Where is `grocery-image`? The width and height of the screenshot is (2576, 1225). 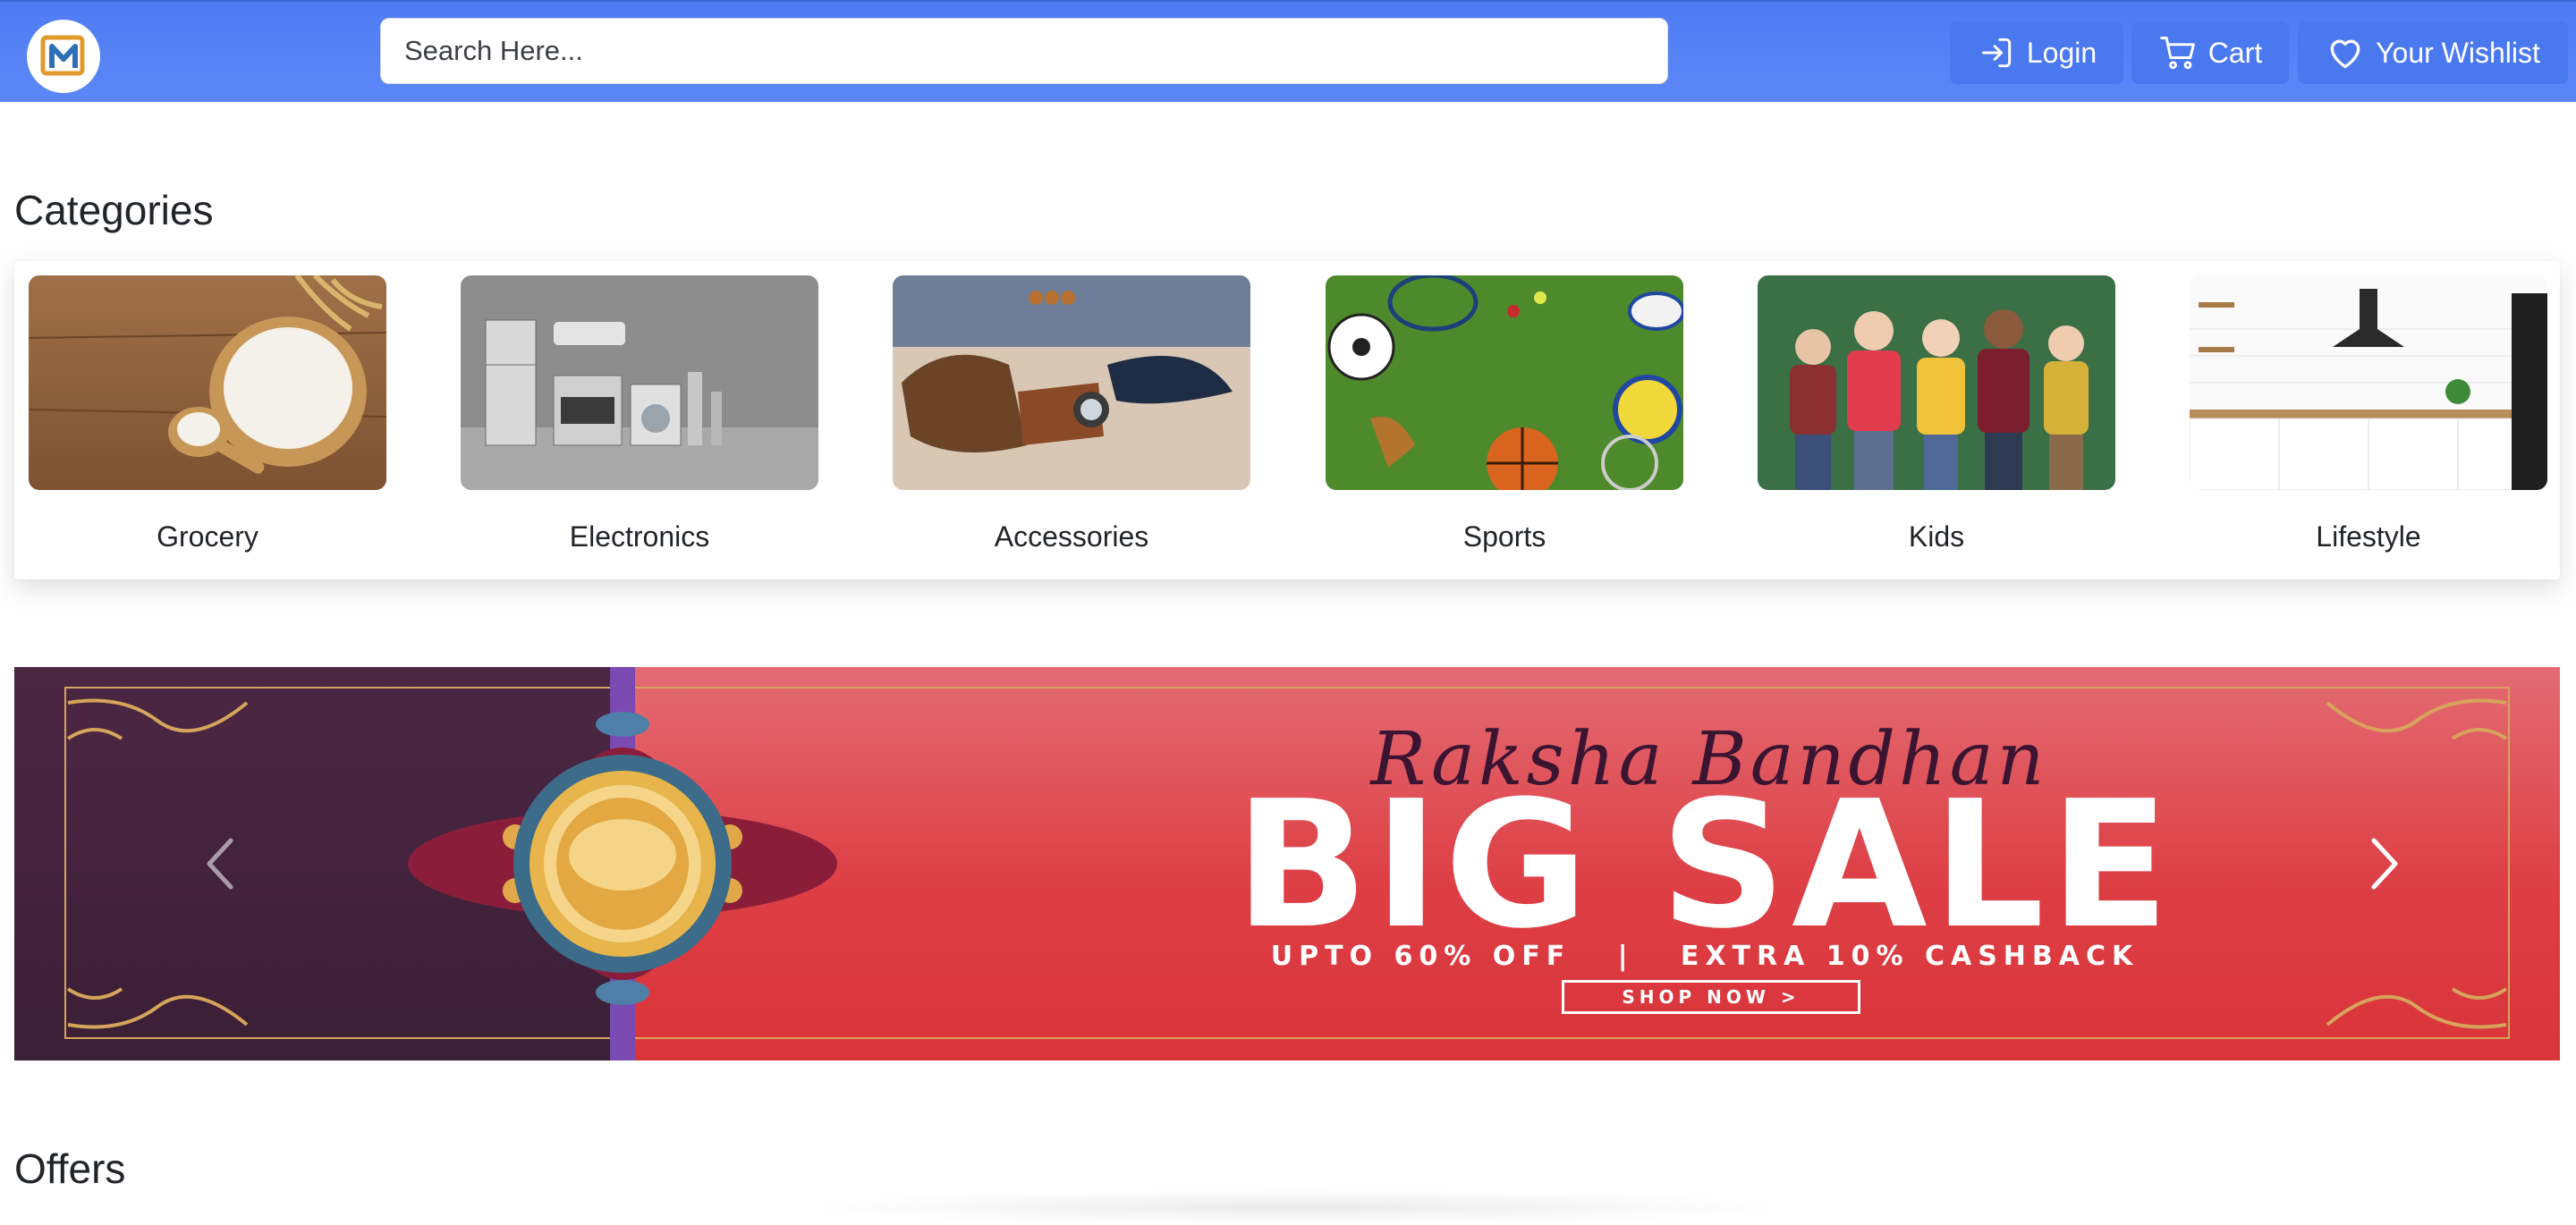
grocery-image is located at coordinates (207, 383).